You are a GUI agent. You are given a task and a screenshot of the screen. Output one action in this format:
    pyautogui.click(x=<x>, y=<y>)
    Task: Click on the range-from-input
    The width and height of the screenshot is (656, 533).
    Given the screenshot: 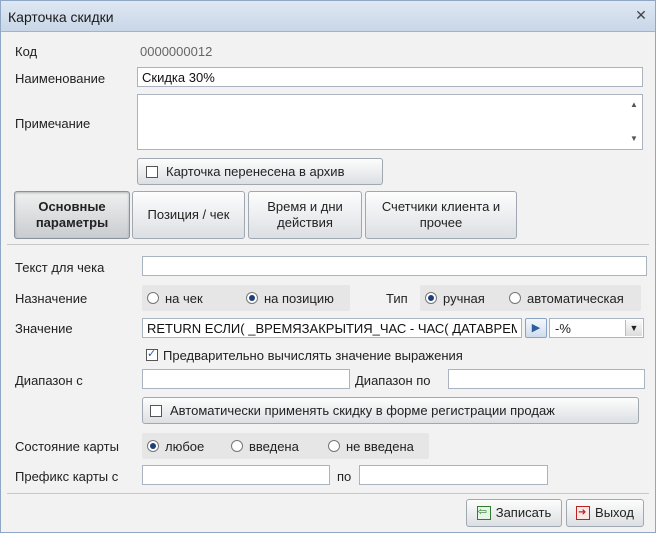 What is the action you would take?
    pyautogui.click(x=246, y=379)
    